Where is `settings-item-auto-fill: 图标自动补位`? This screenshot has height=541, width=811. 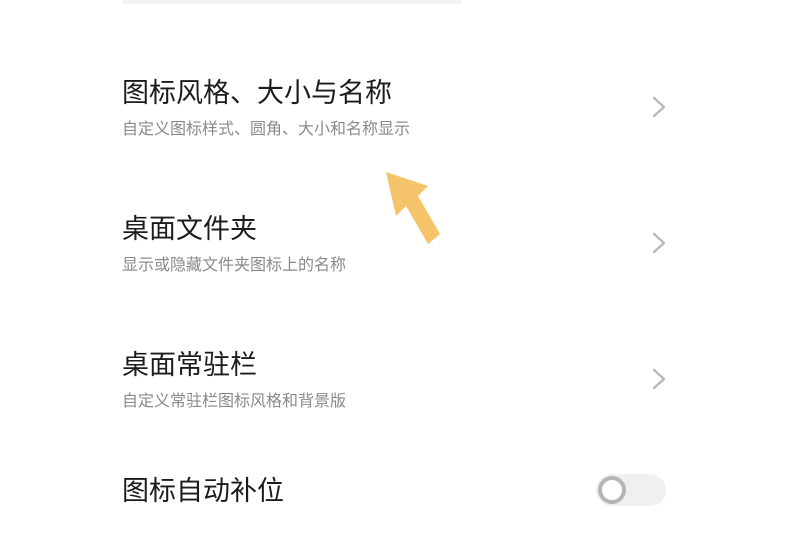
settings-item-auto-fill: 图标自动补位 is located at coordinates (405, 494).